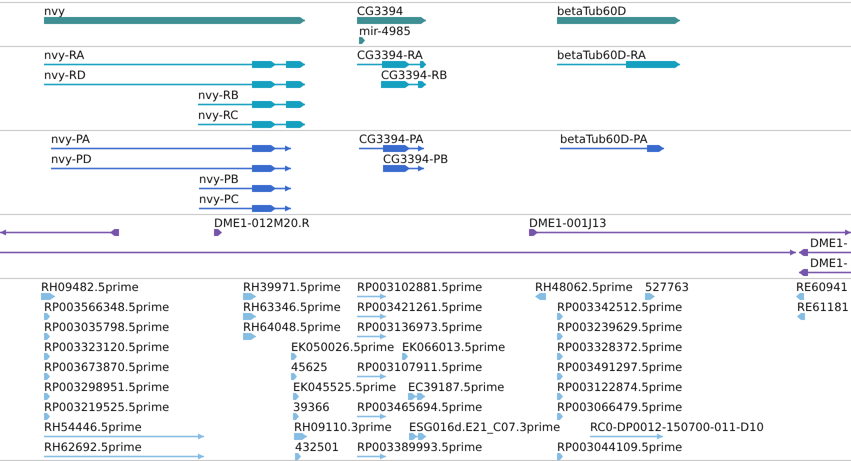 The image size is (851, 461). Describe the element at coordinates (484, 427) in the screenshot. I see `feature-label: ESG016d.E21_C07.3prime` at that location.